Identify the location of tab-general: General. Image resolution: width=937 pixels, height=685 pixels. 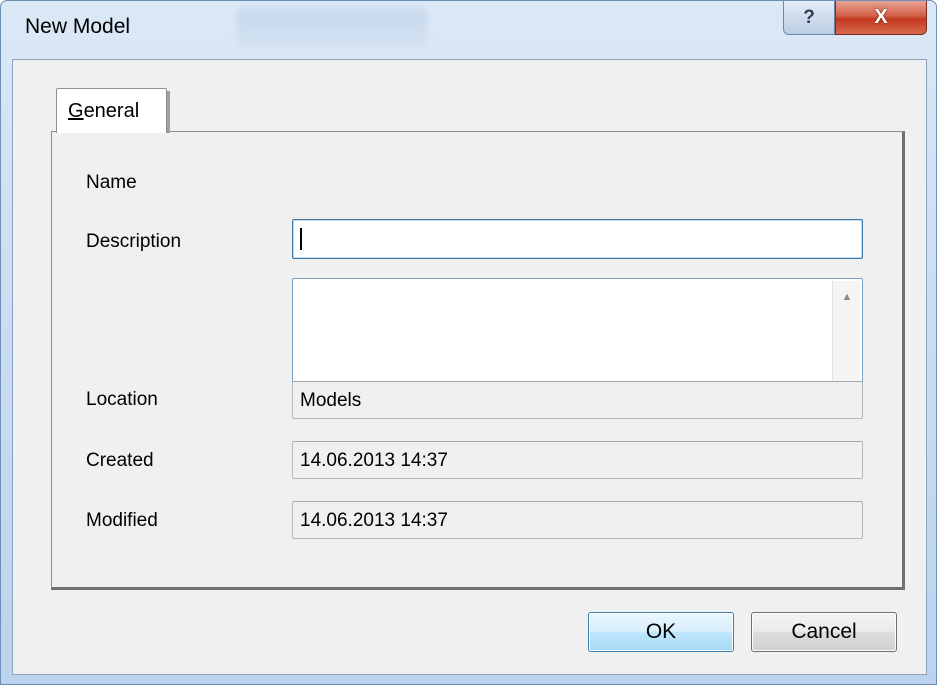
(113, 110).